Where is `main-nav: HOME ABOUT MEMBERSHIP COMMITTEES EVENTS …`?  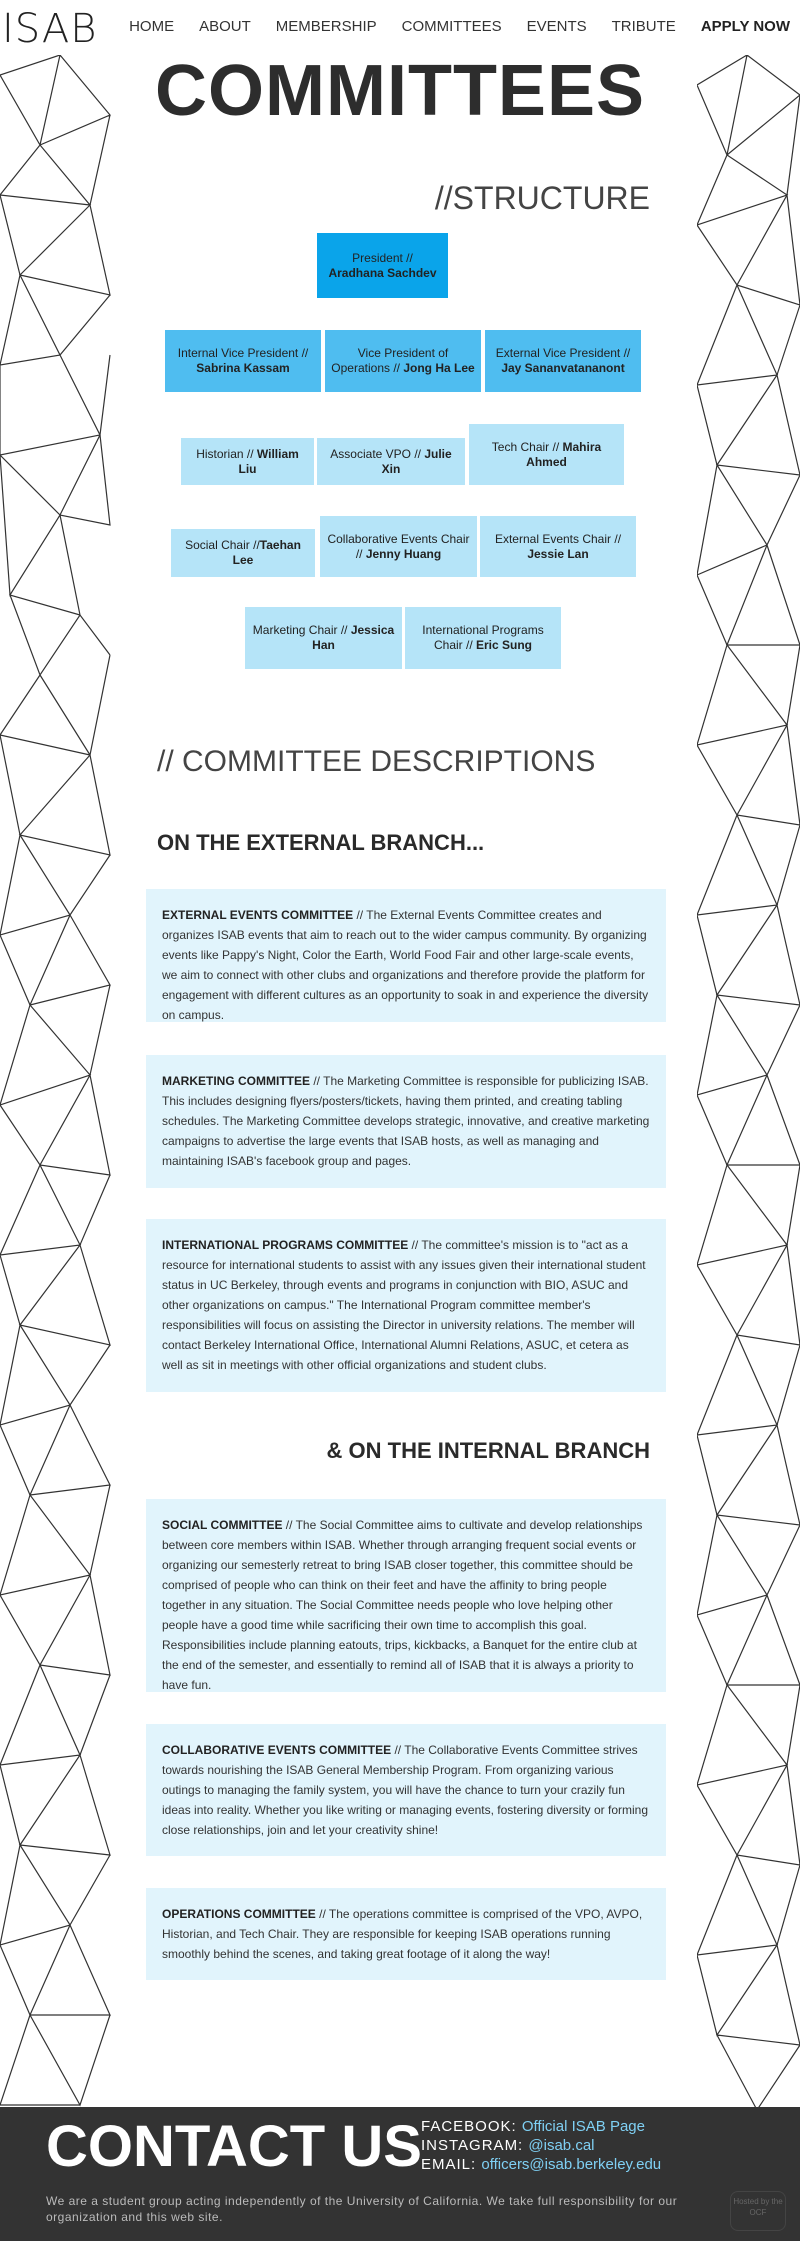 main-nav: HOME ABOUT MEMBERSHIP COMMITTEES EVENTS … is located at coordinates (447, 26).